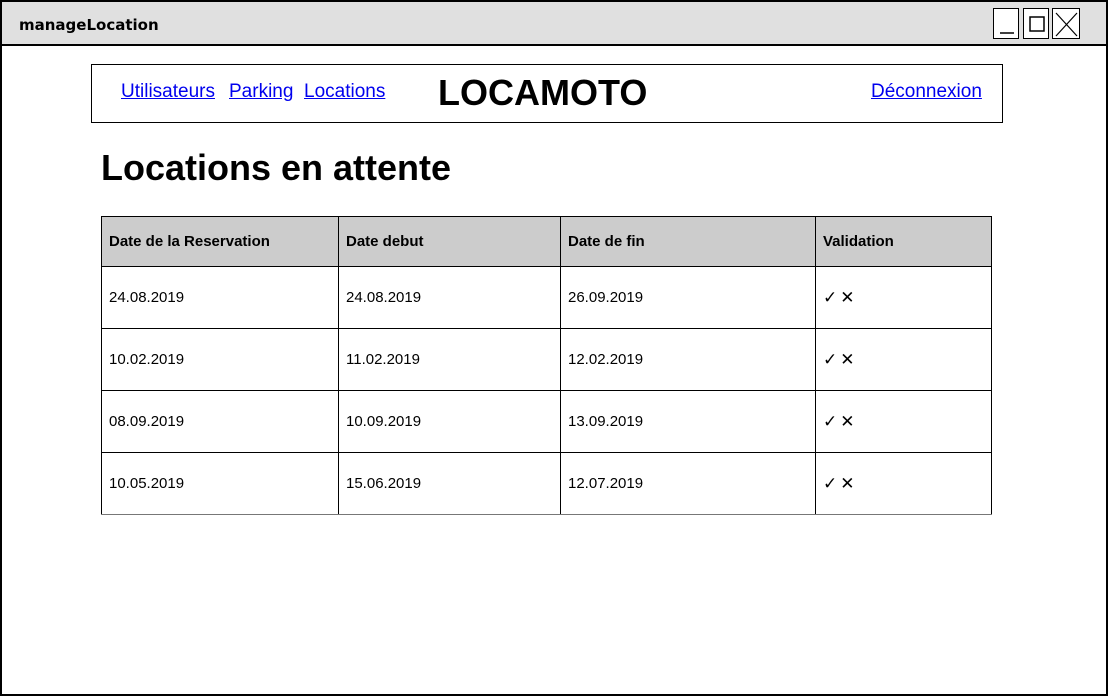 The width and height of the screenshot is (1108, 696). Describe the element at coordinates (688, 359) in the screenshot. I see `cell-date-fin: 12.02.2019` at that location.